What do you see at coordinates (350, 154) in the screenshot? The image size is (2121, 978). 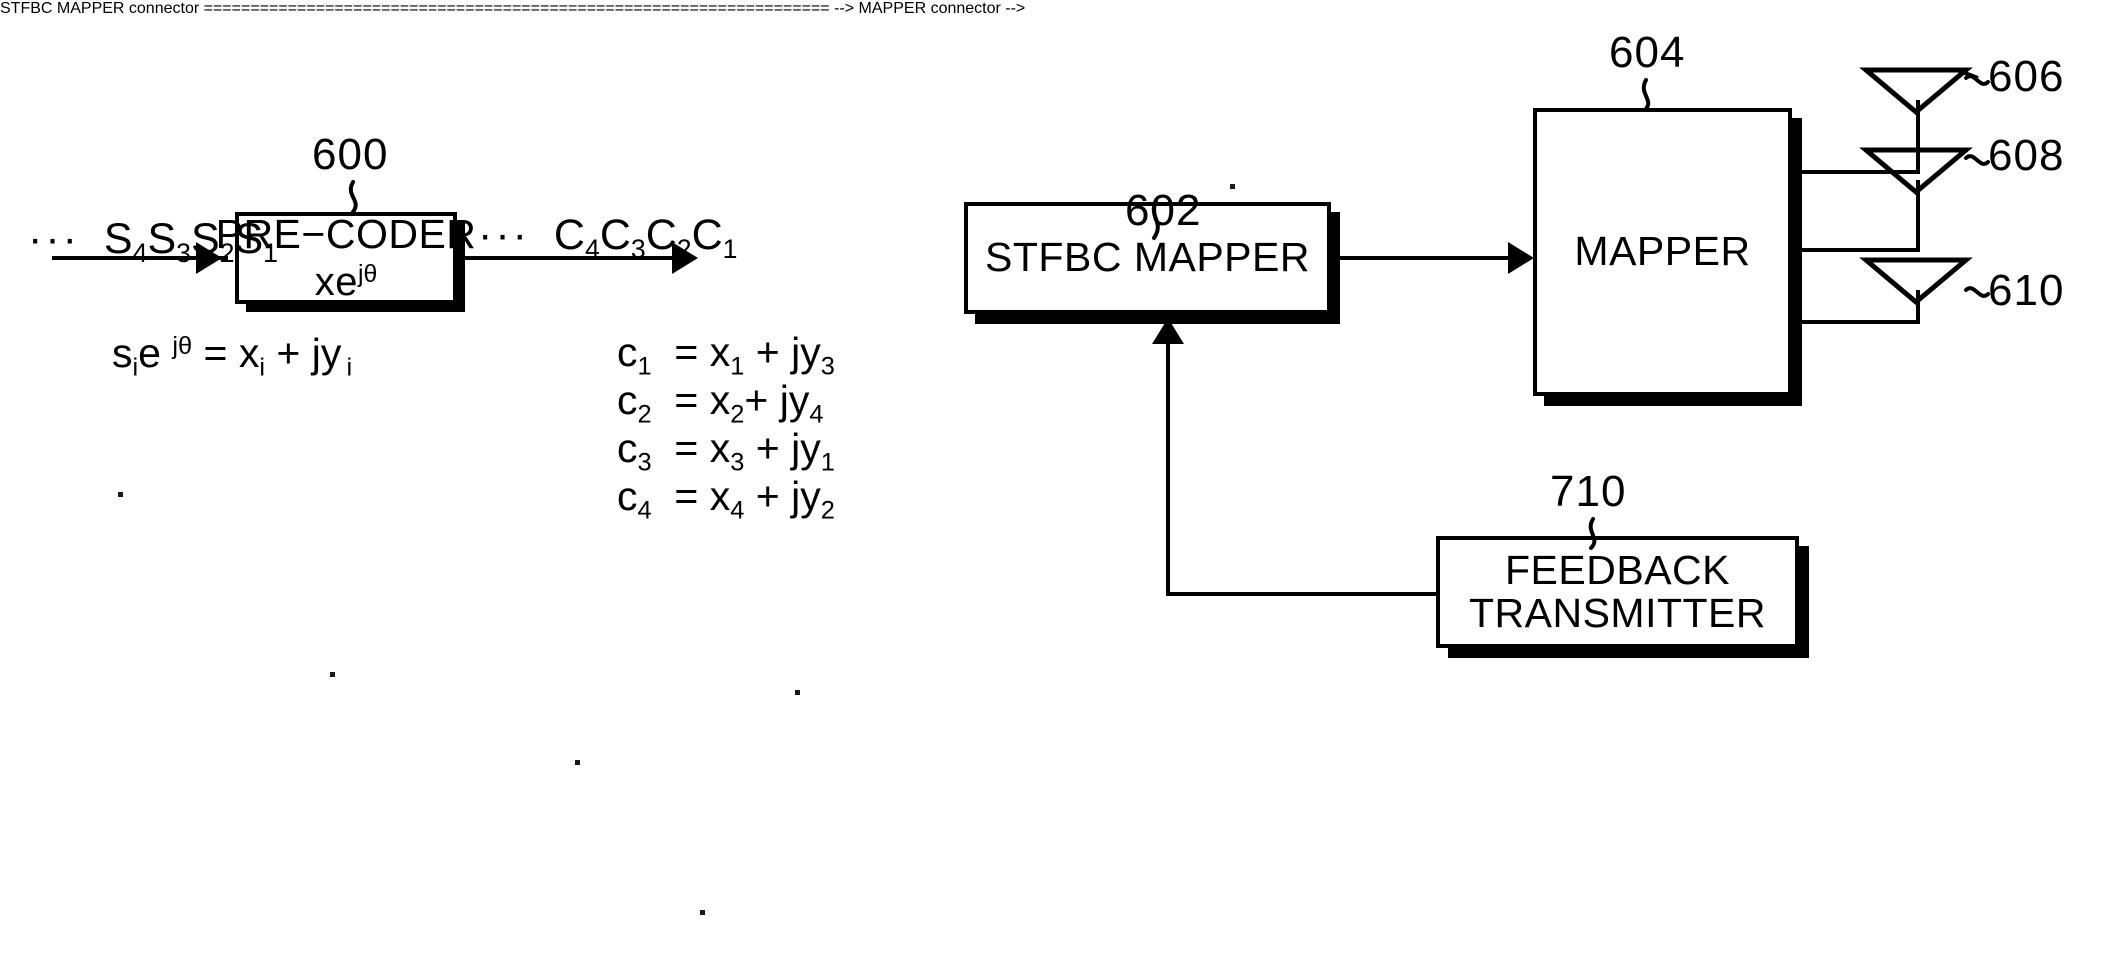 I see `ref-numeral-600: 600` at bounding box center [350, 154].